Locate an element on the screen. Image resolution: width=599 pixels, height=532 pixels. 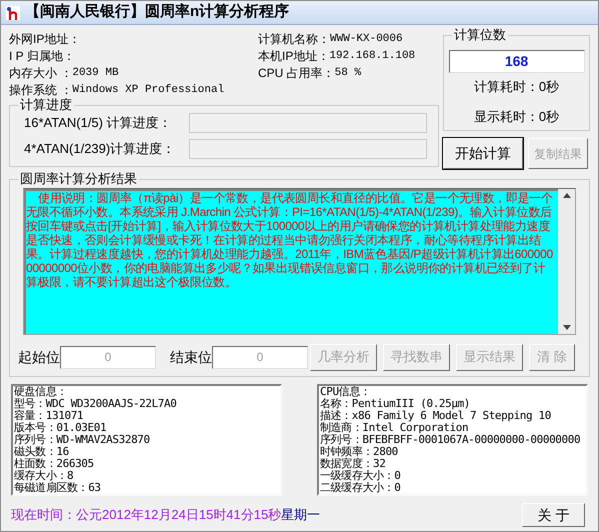
calc-time: 计算耗时：0秒 is located at coordinates (517, 87).